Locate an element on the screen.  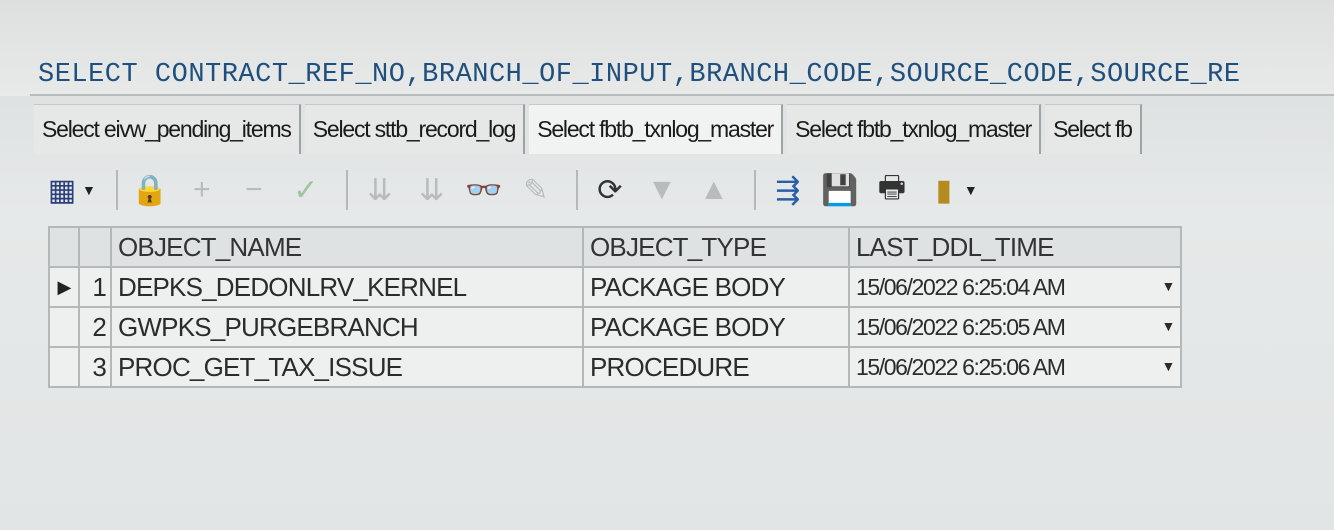
tab-fb-truncated: Select fb is located at coordinates (1093, 129).